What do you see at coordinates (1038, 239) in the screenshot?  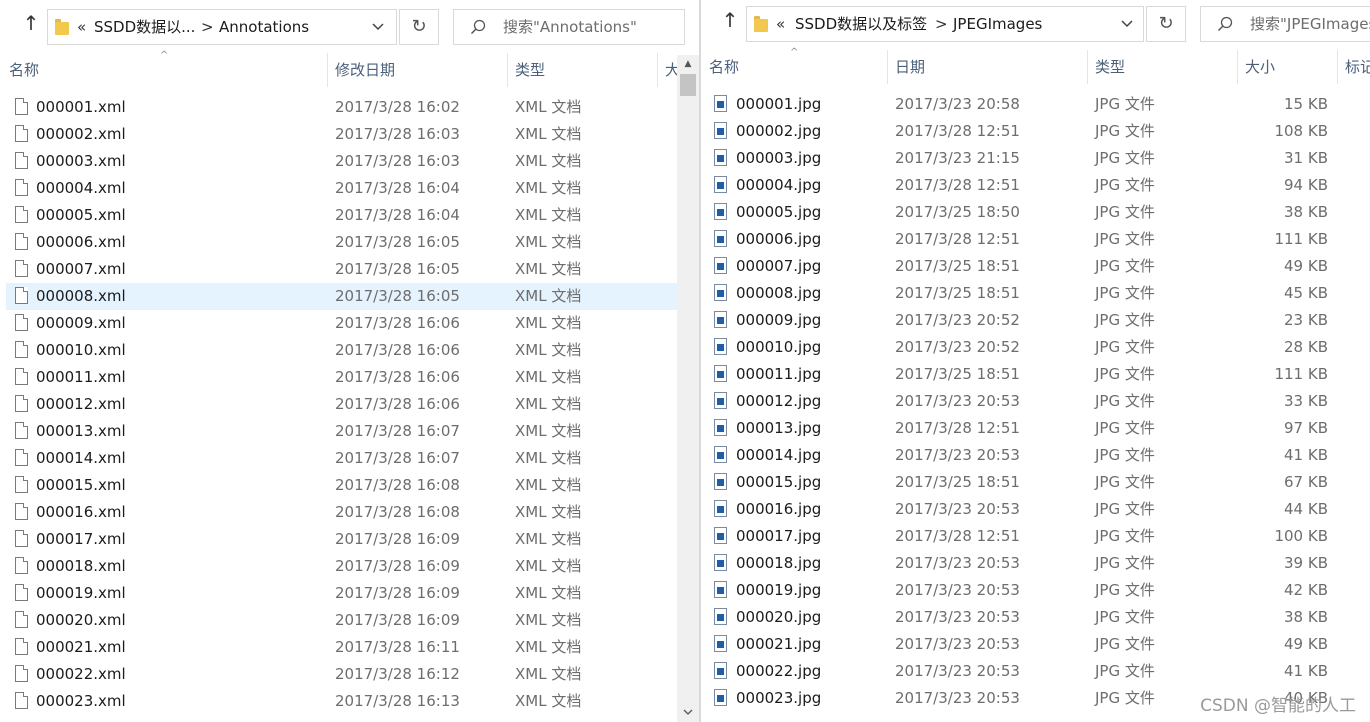 I see `file-row: 000006.jpg 2017/3/28 12:51 JPG 文件 111 KB` at bounding box center [1038, 239].